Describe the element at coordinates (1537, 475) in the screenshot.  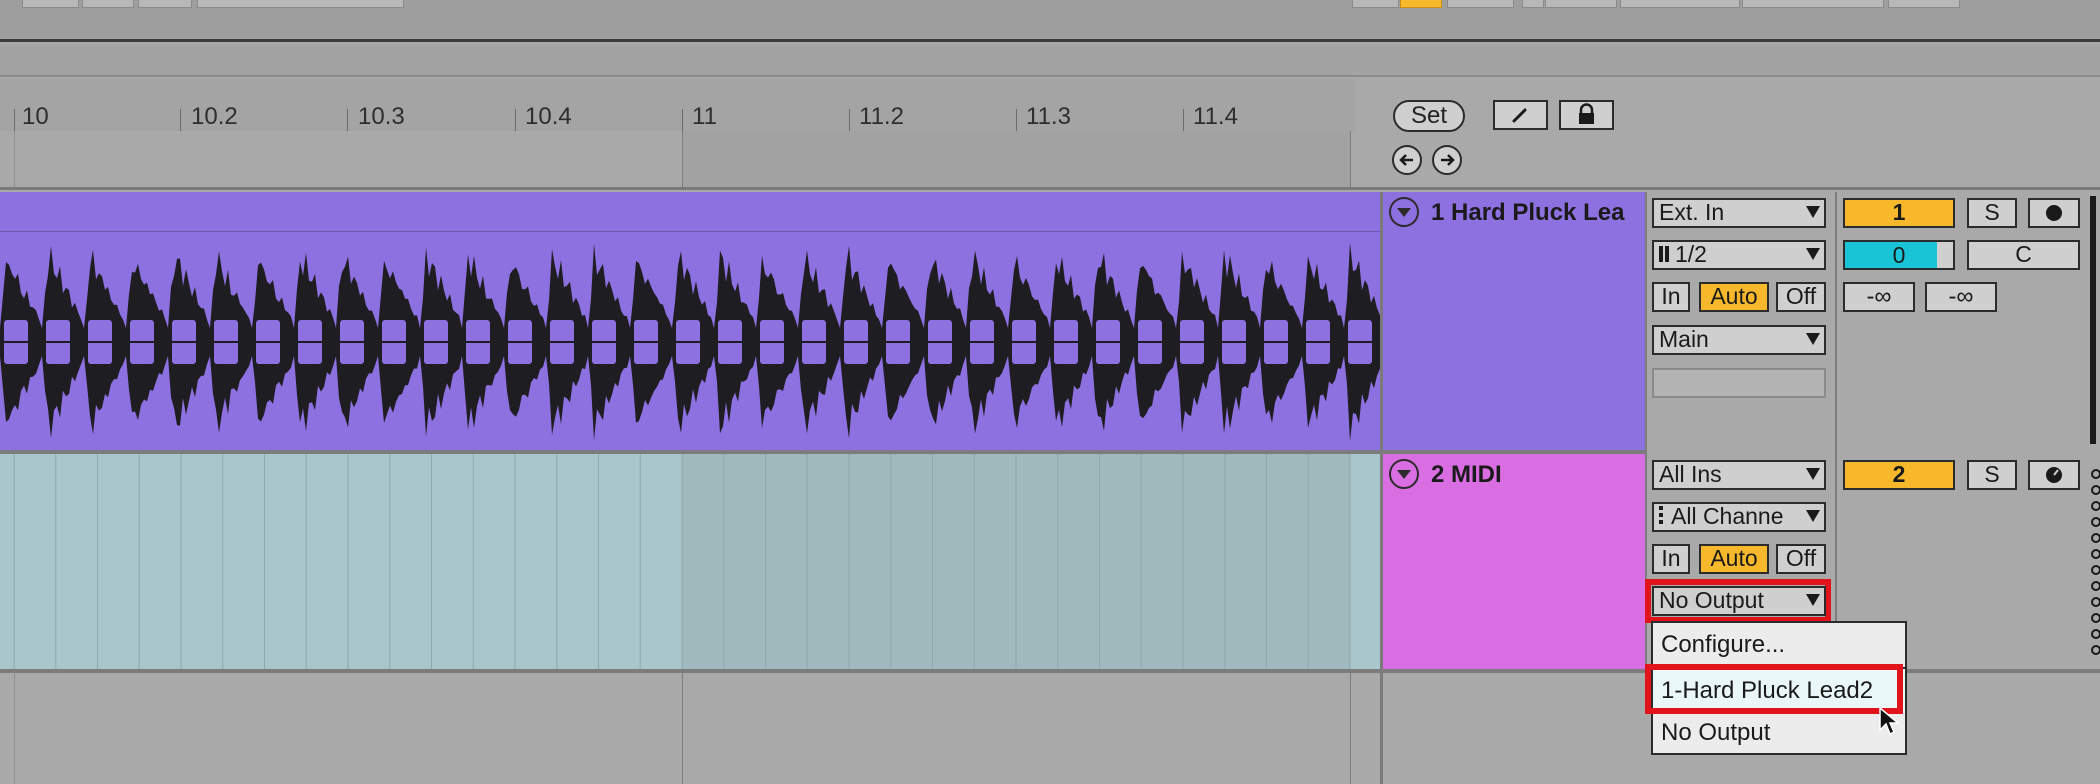
I see `track-name: 2 MIDI` at that location.